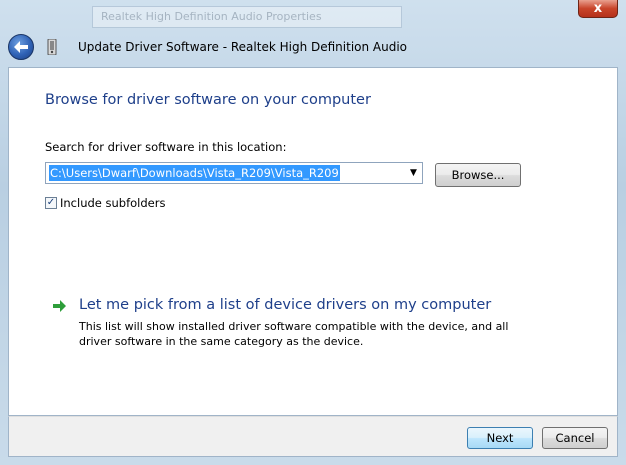  I want to click on checkmark-icon: ✓, so click(51, 202).